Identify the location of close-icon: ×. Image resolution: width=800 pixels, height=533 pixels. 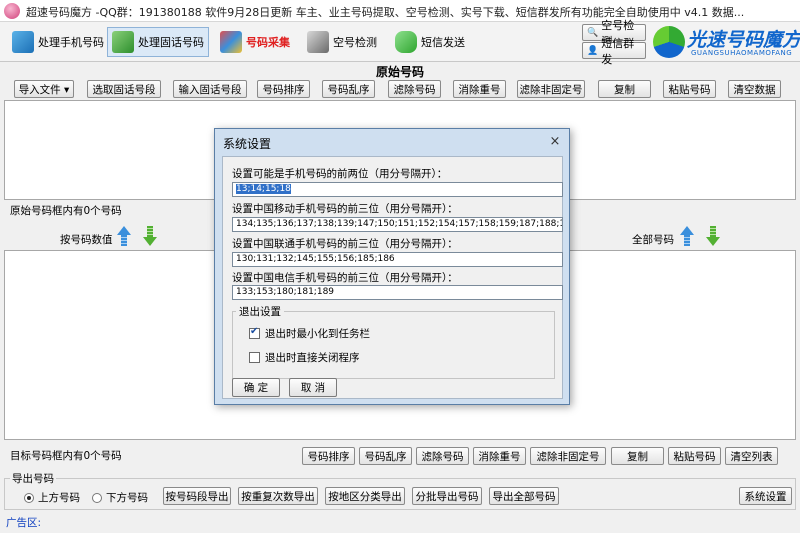
(555, 142).